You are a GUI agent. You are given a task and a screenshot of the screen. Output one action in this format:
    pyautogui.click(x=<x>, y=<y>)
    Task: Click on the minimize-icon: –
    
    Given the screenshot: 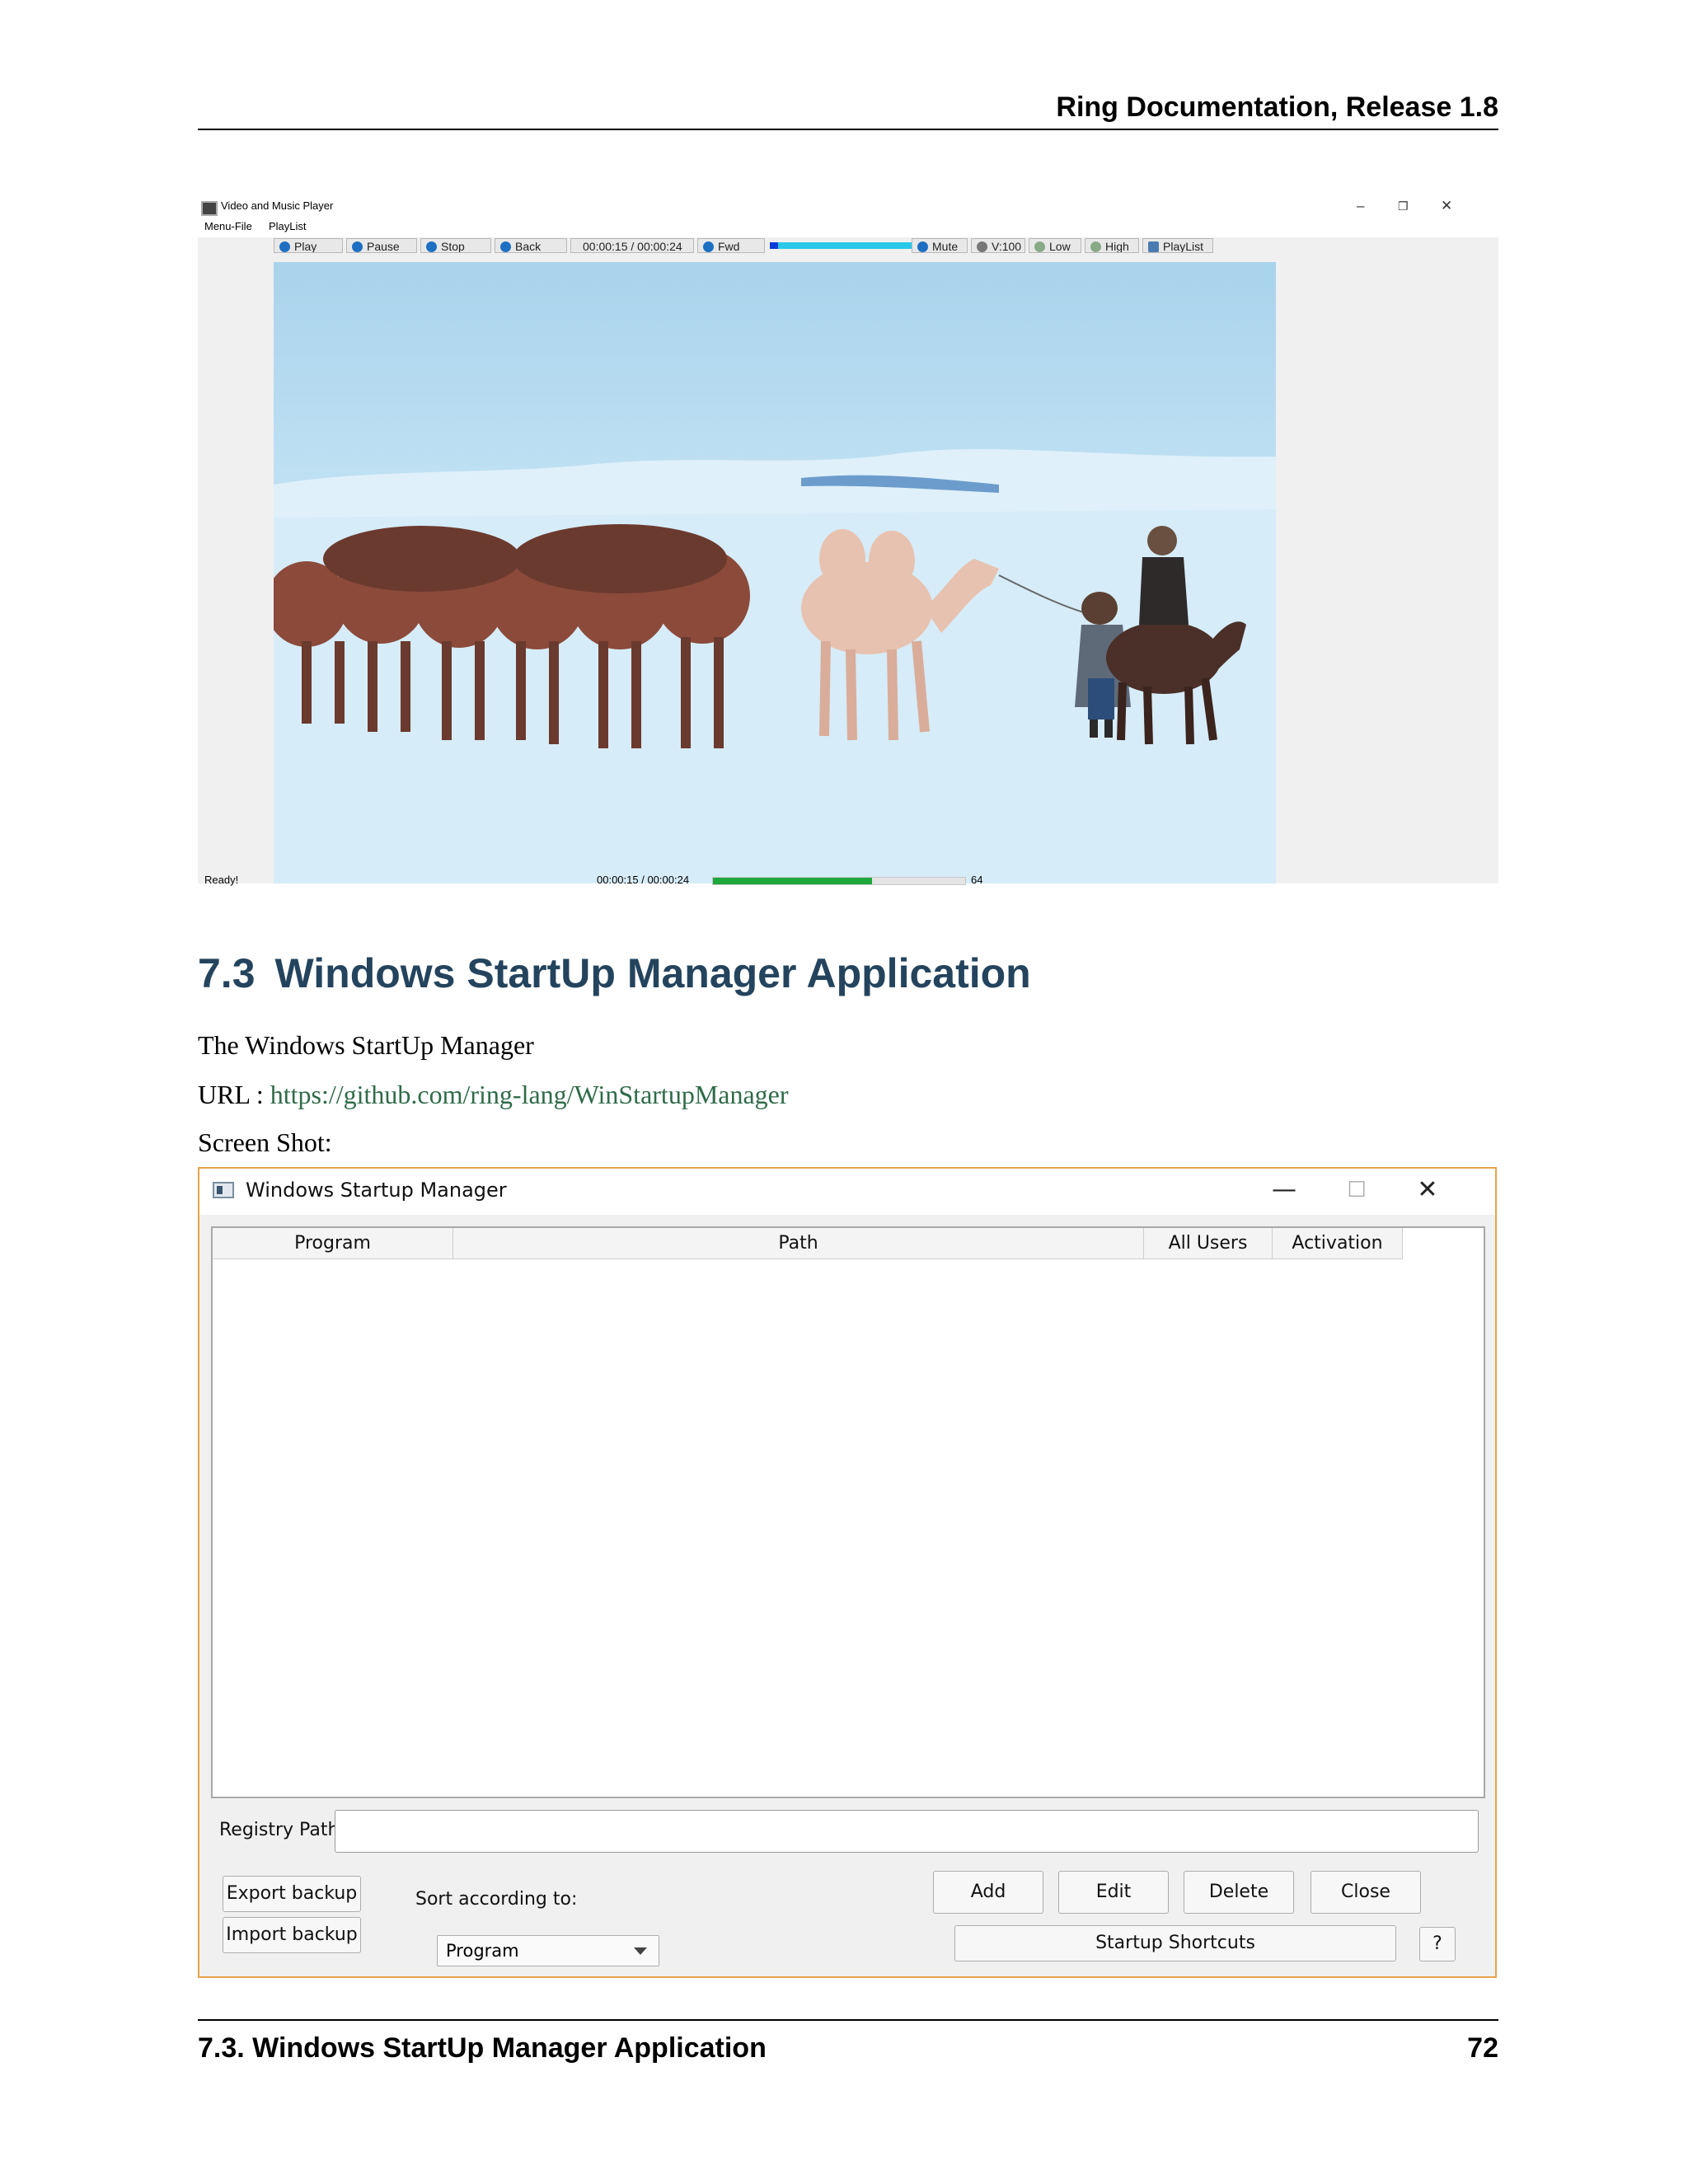 What is the action you would take?
    pyautogui.click(x=1361, y=206)
    